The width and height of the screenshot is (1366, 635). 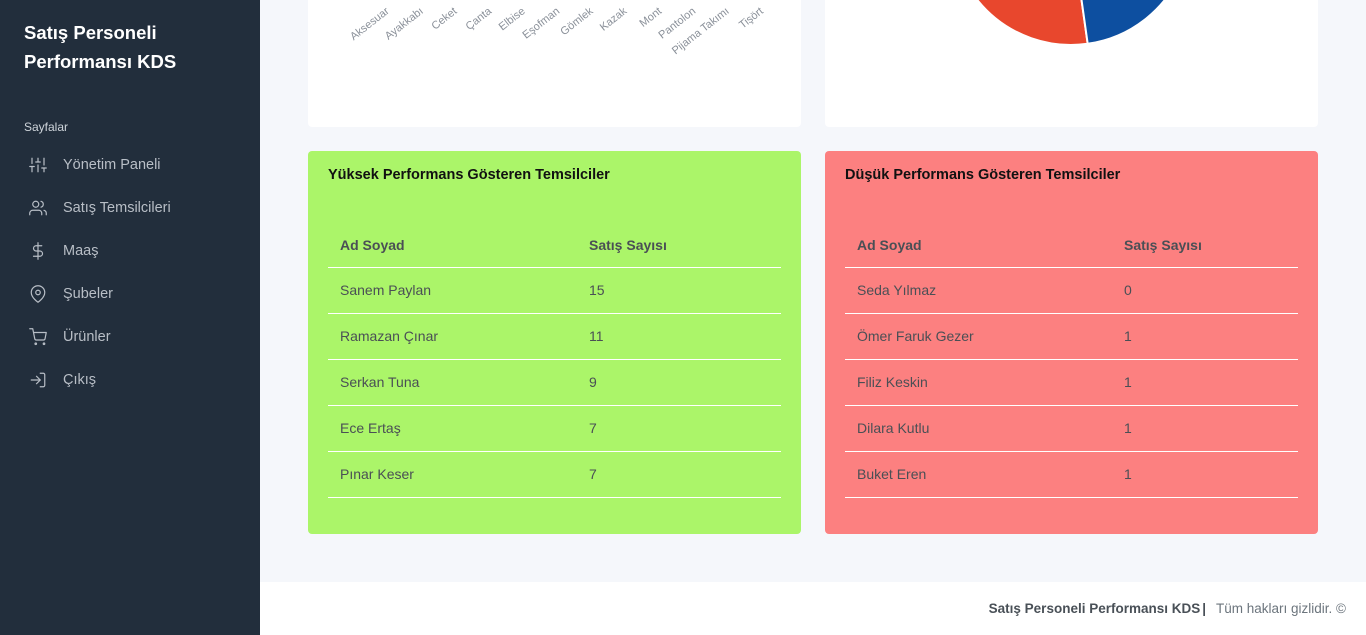 I want to click on table-row: Pınar Keser 7, so click(x=554, y=474).